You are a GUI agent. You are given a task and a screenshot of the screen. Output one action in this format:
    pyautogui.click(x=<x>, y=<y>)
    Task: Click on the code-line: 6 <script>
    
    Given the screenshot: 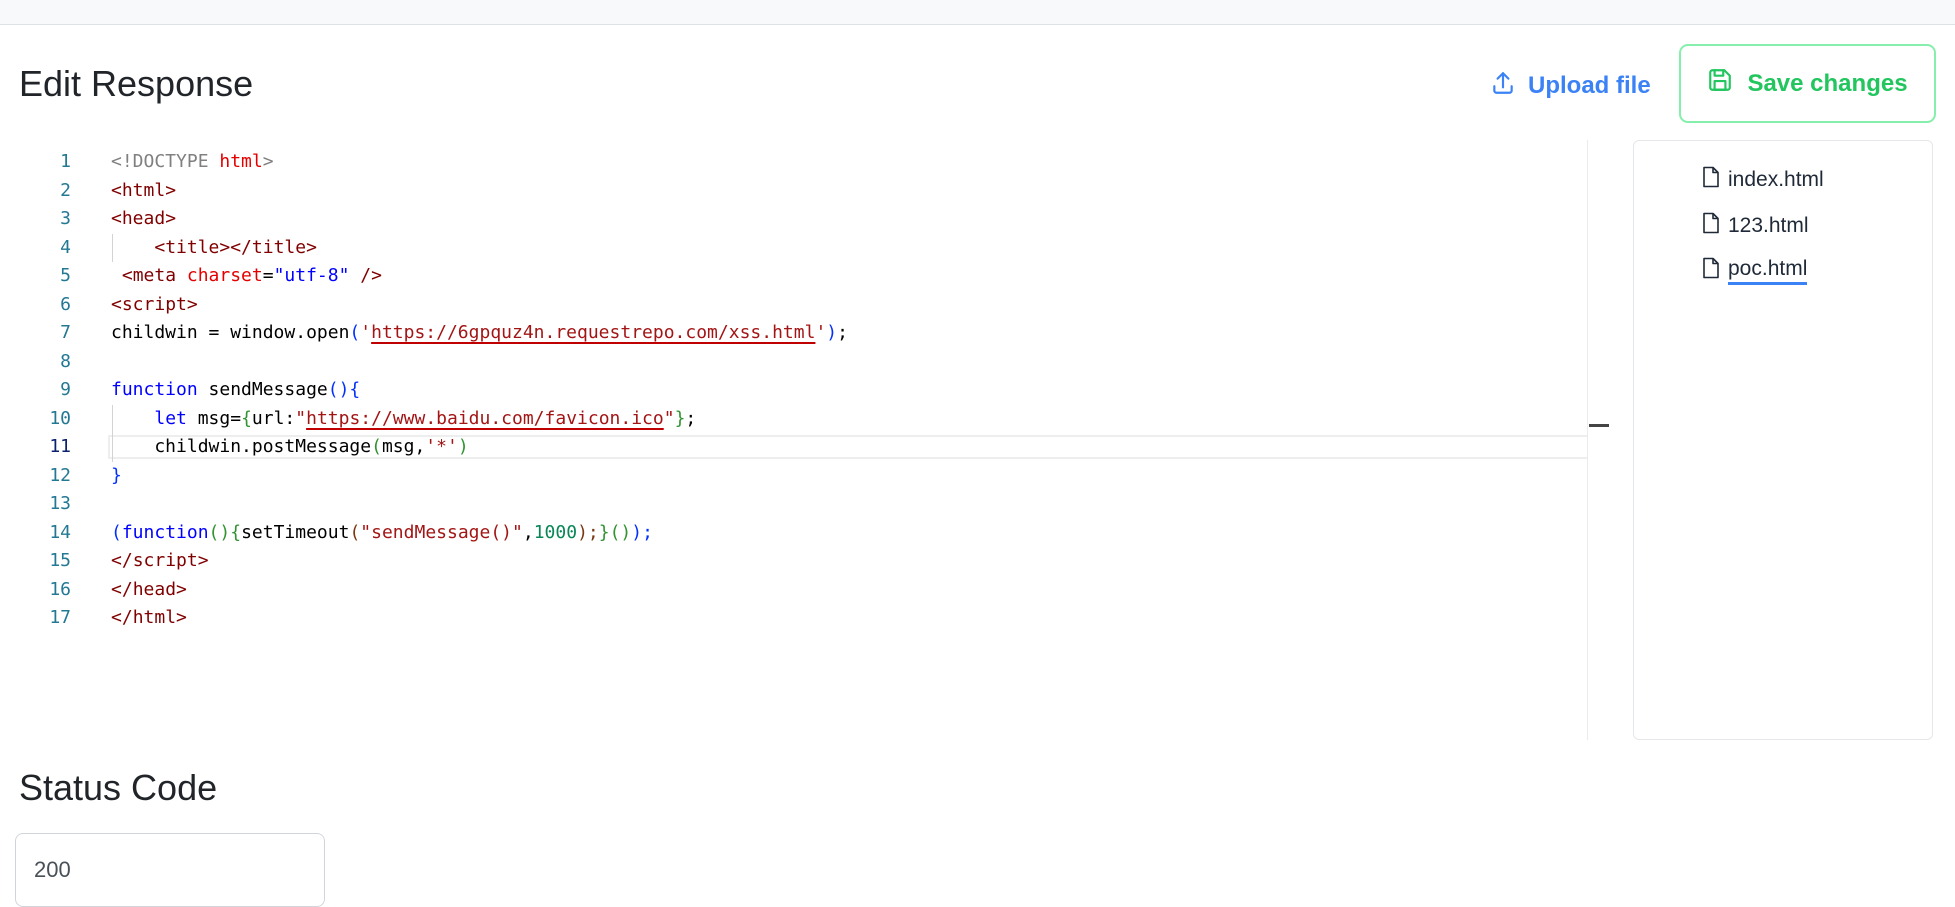 What is the action you would take?
    pyautogui.click(x=813, y=305)
    